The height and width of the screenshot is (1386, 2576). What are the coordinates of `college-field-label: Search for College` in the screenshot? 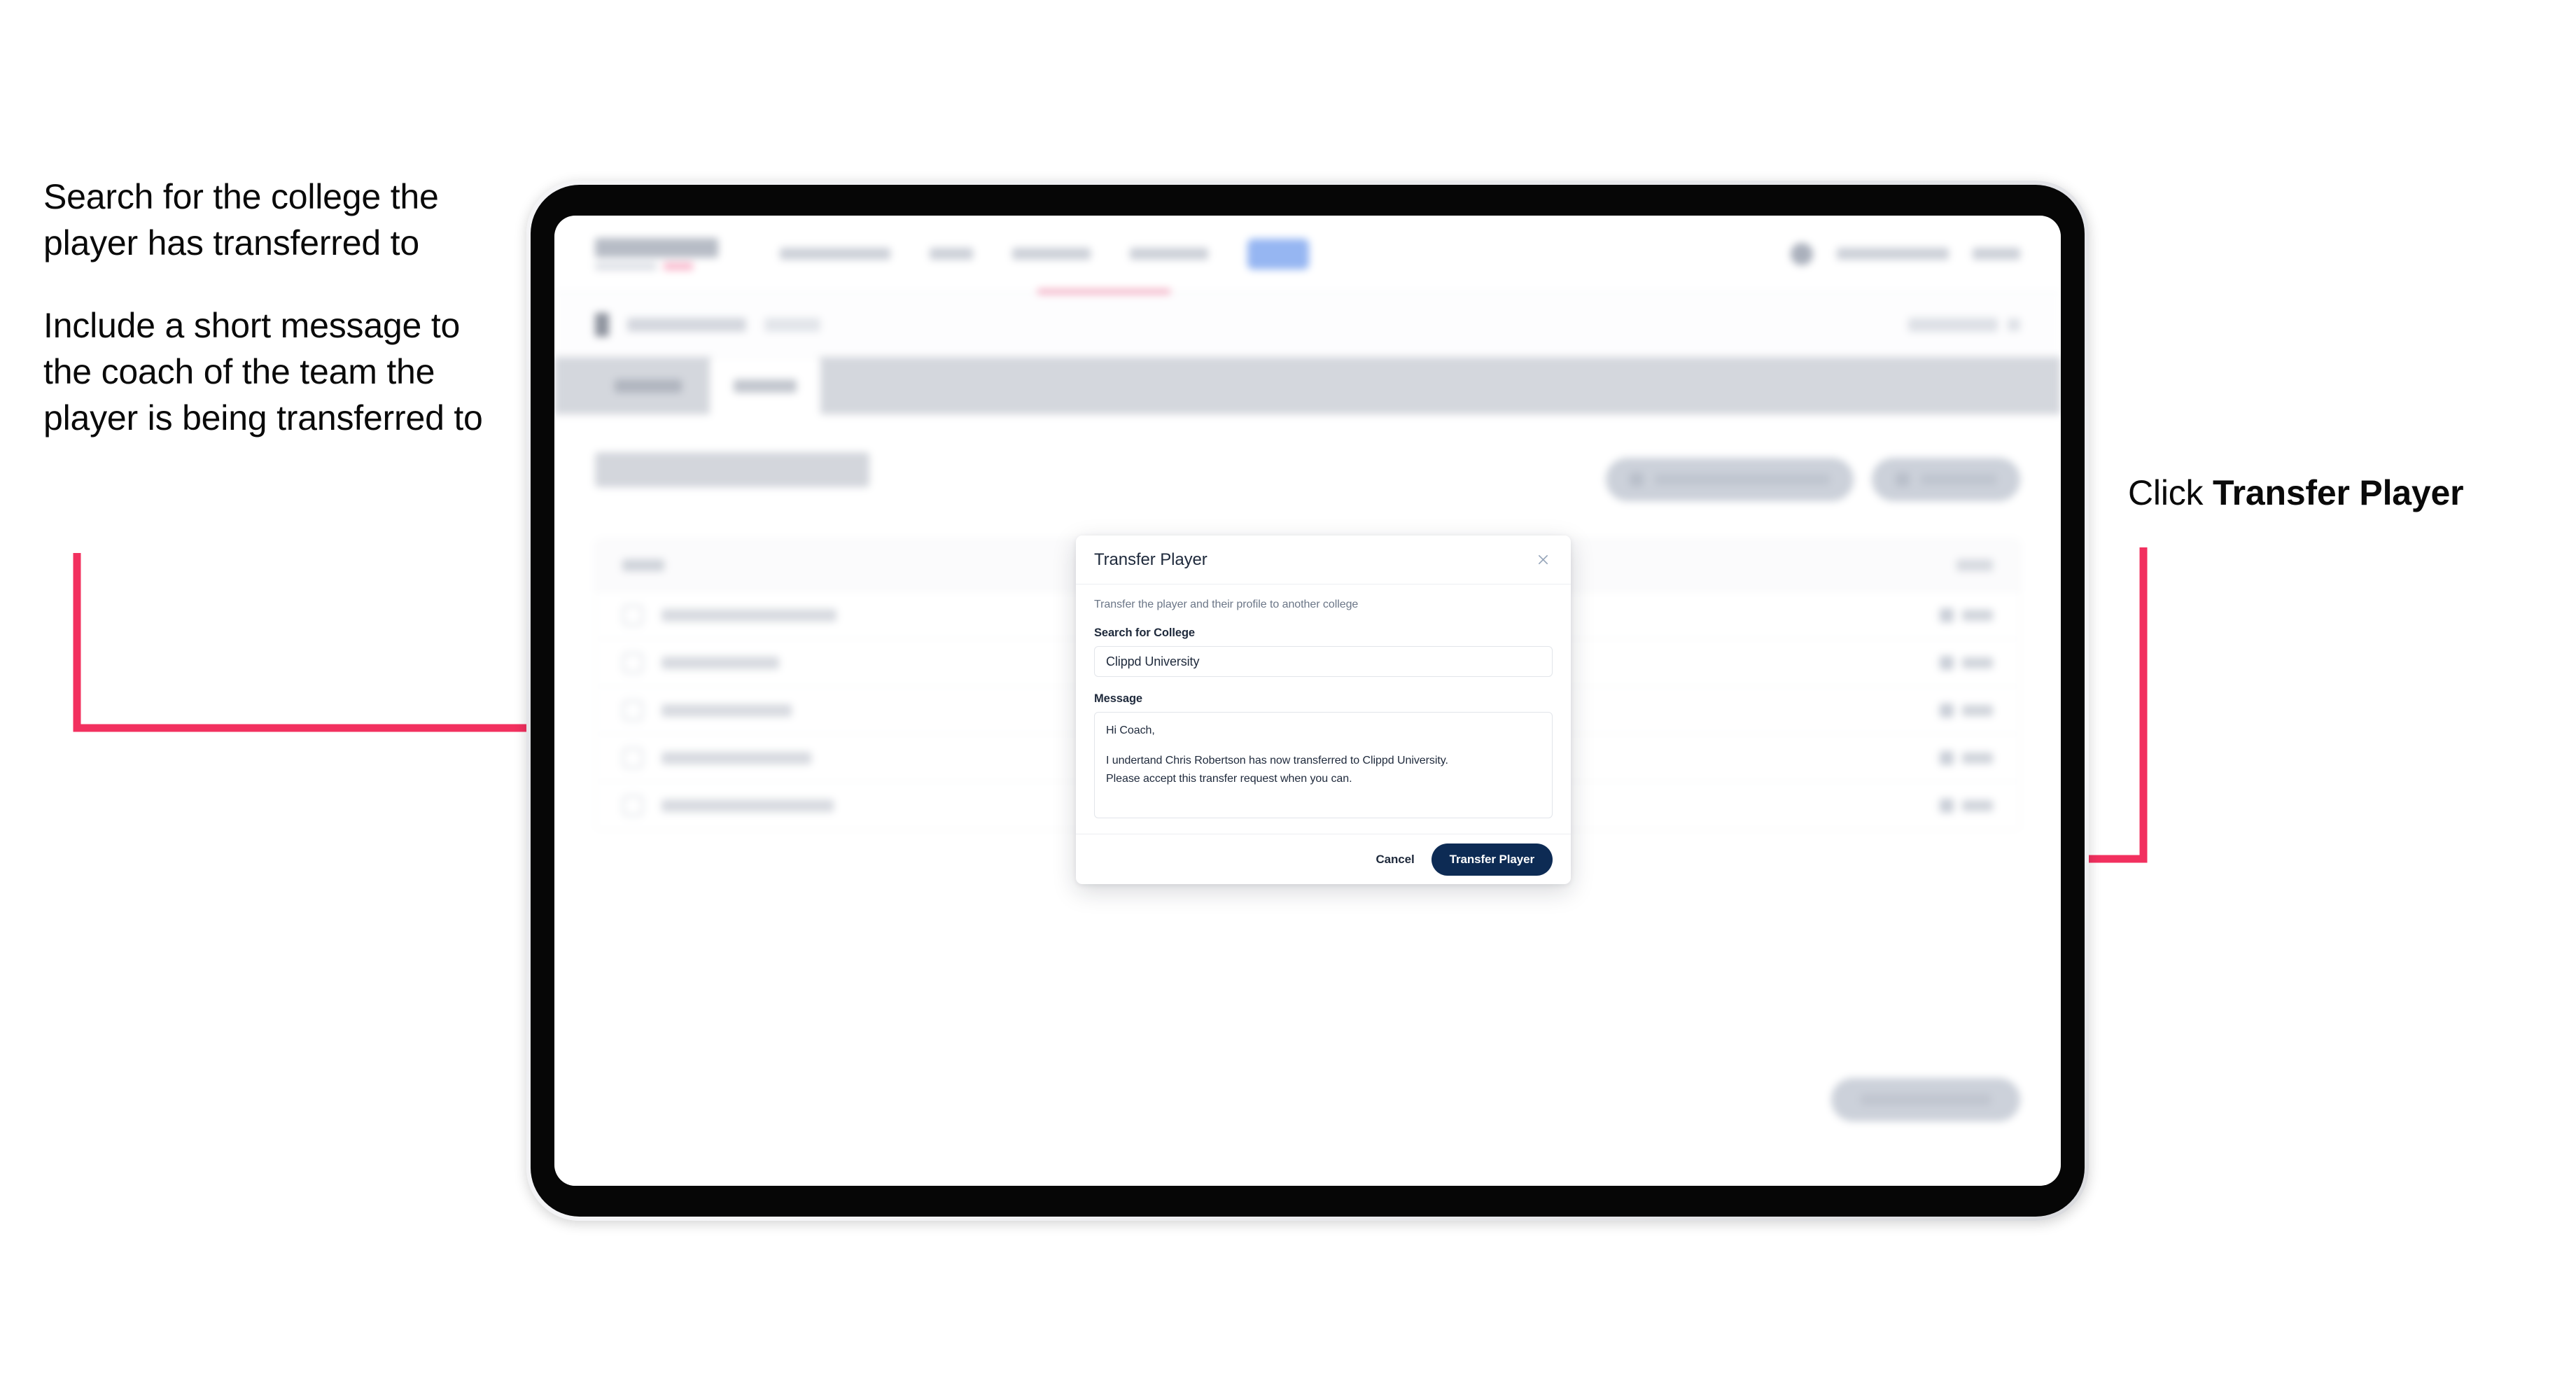 It's located at (1144, 632).